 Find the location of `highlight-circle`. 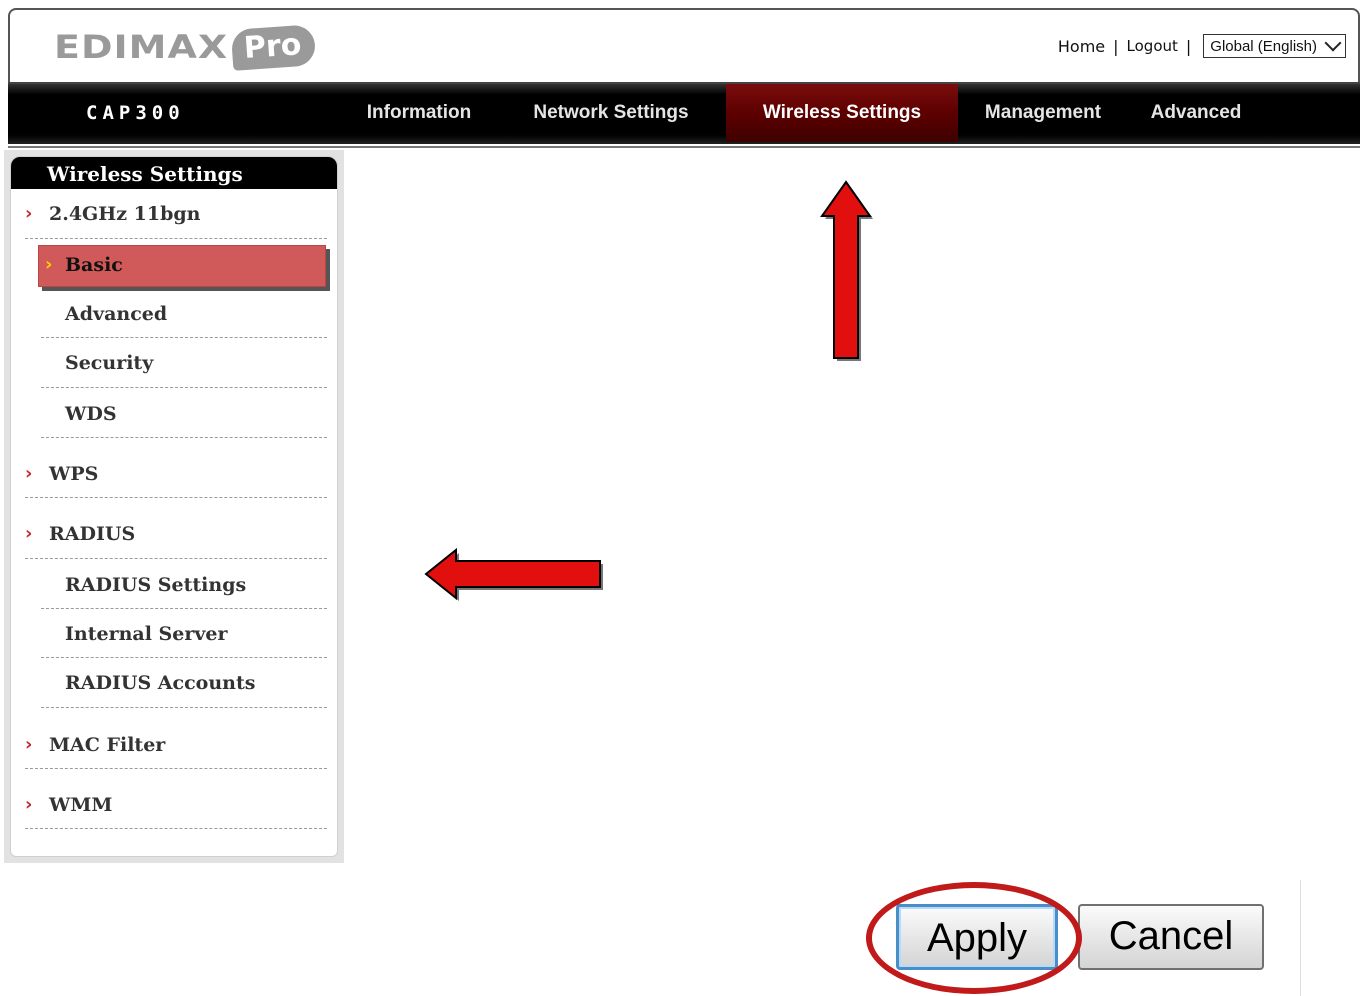

highlight-circle is located at coordinates (974, 938).